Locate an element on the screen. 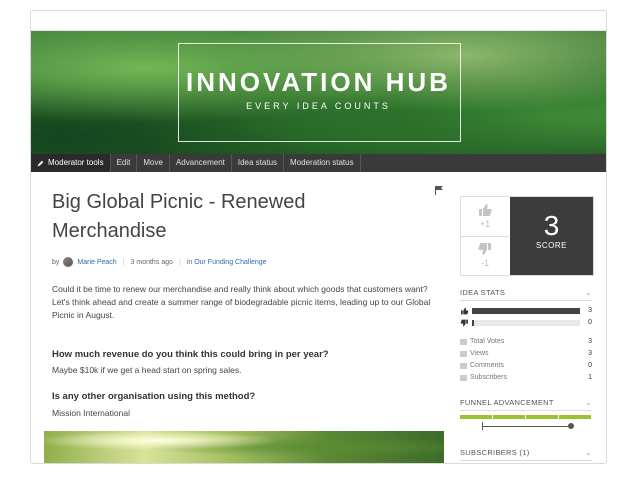  stat-comments: Comments 0 is located at coordinates (526, 365).